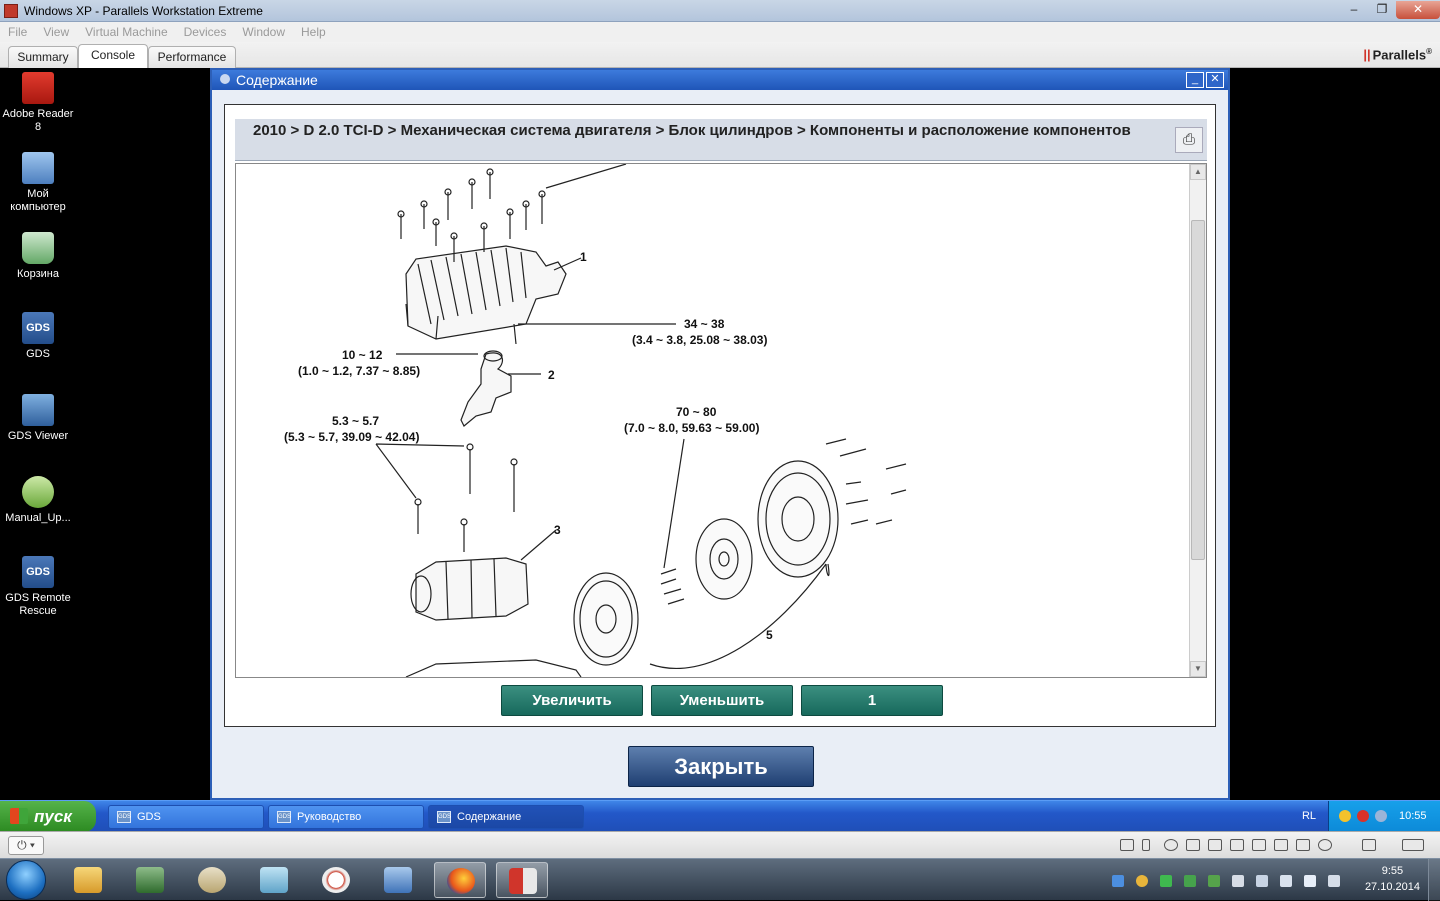 This screenshot has height=901, width=1440. Describe the element at coordinates (489, 817) in the screenshot. I see `taskbar-item-label: Содержание` at that location.